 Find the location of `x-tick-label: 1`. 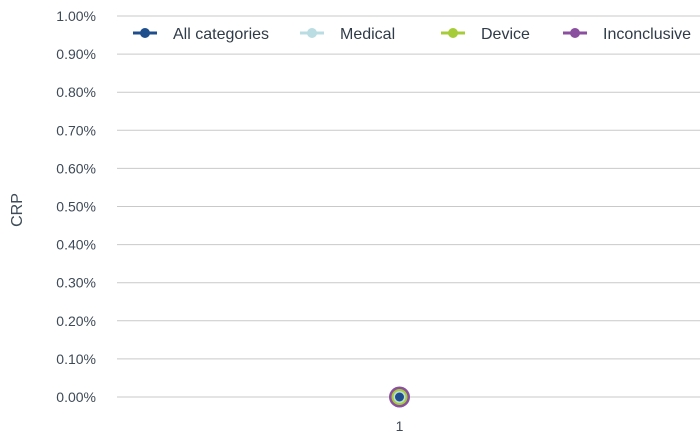

x-tick-label: 1 is located at coordinates (400, 426).